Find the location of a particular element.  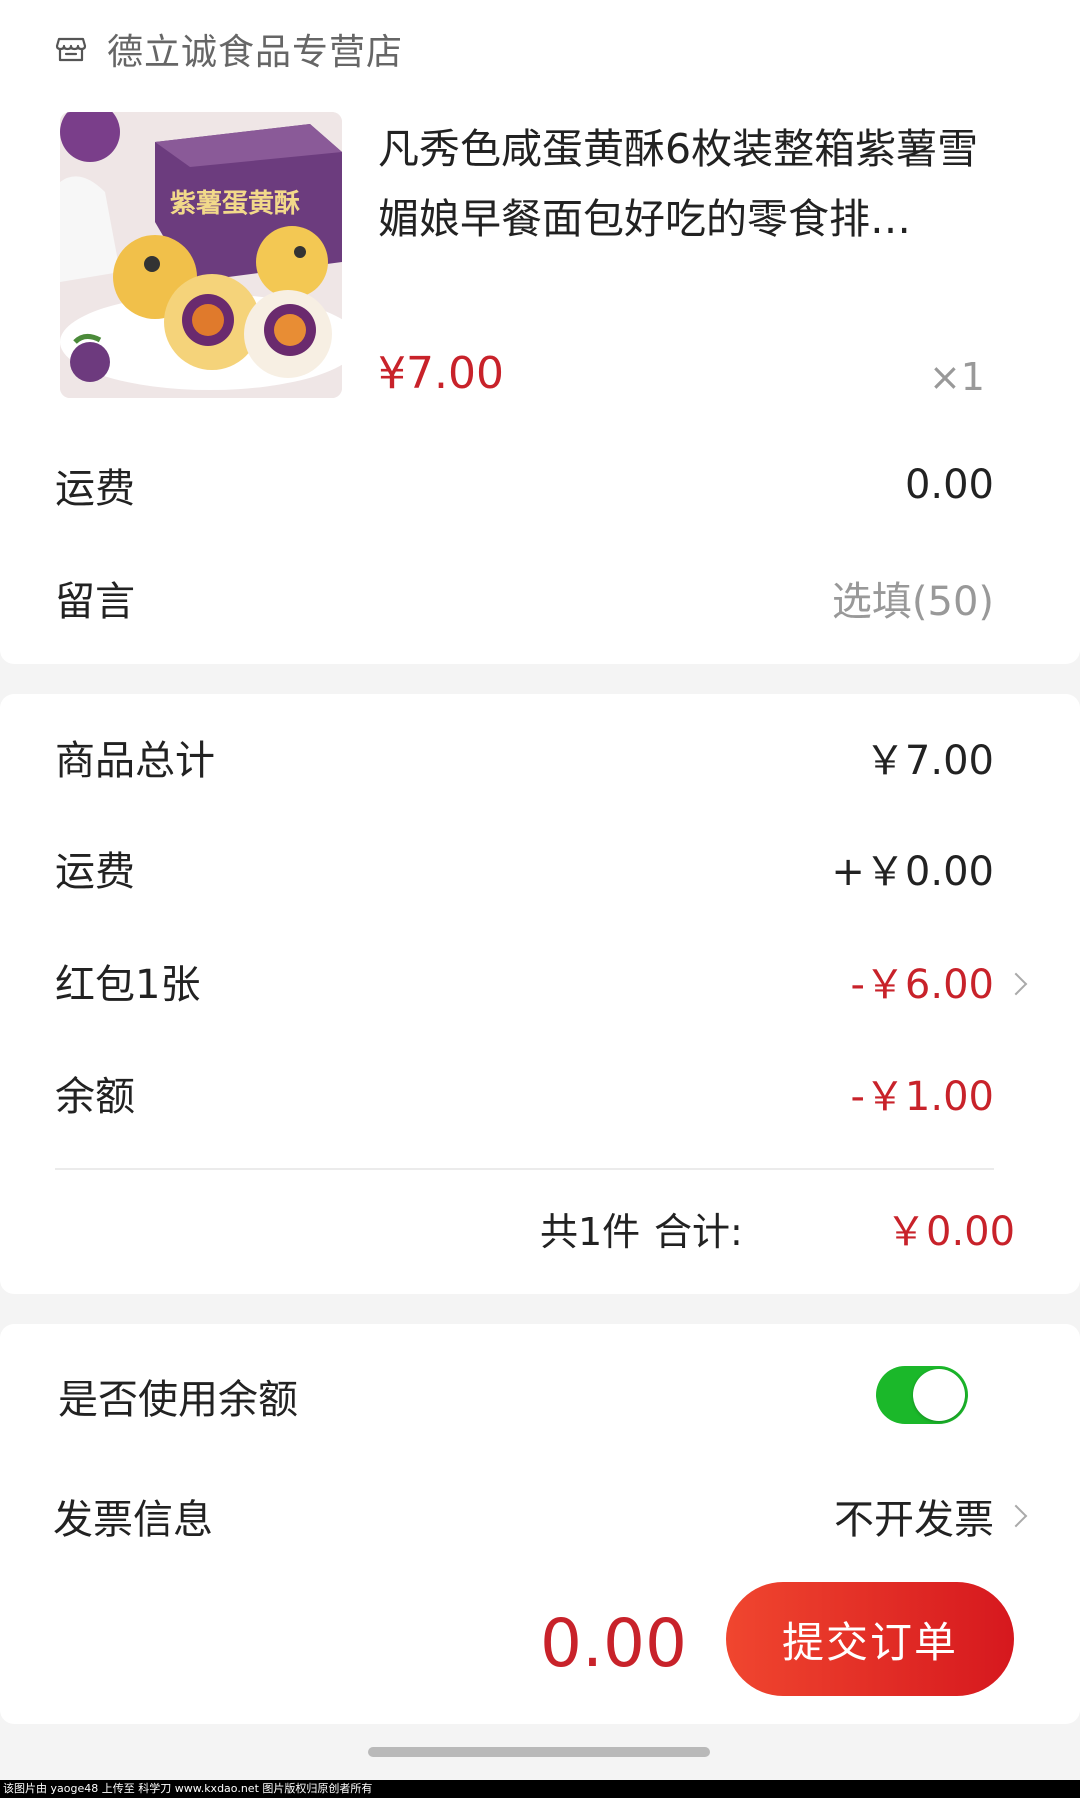

store-icon is located at coordinates (71, 49).